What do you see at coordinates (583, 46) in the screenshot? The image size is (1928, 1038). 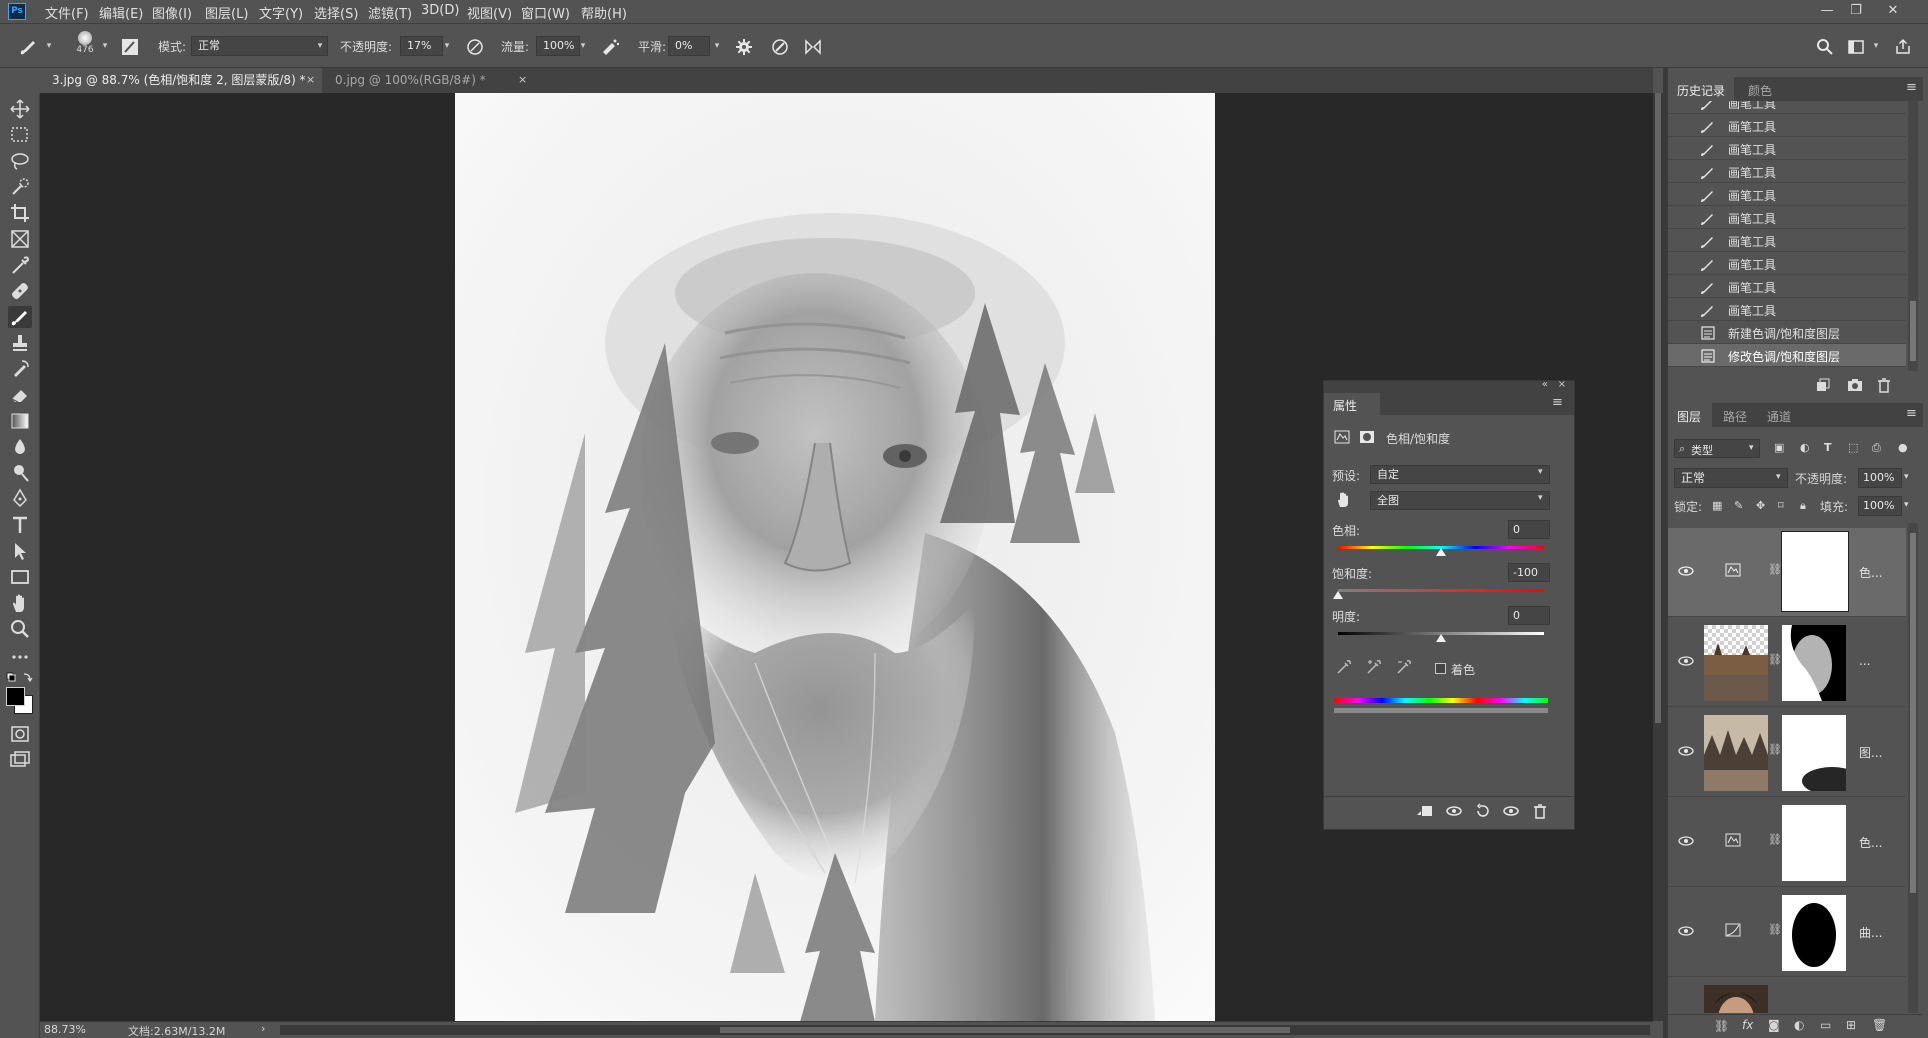 I see `flow-arrow: ▾` at bounding box center [583, 46].